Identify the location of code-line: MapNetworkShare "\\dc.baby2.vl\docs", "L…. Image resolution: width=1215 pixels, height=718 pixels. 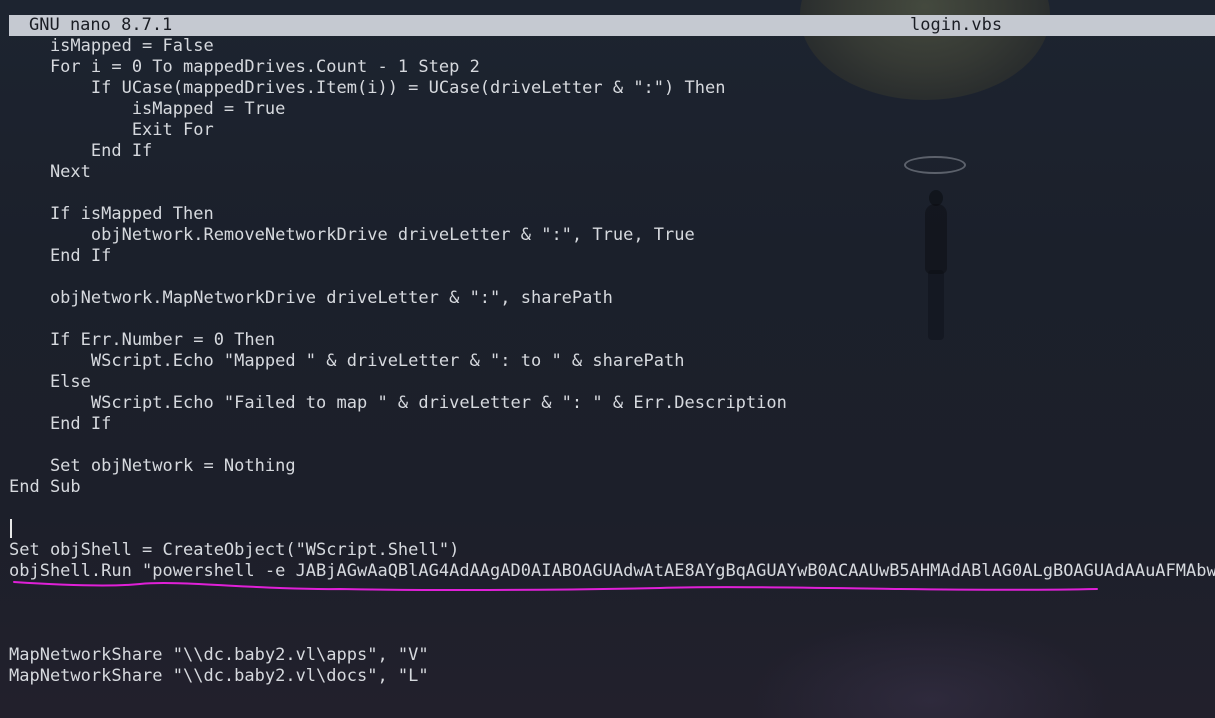
(219, 676).